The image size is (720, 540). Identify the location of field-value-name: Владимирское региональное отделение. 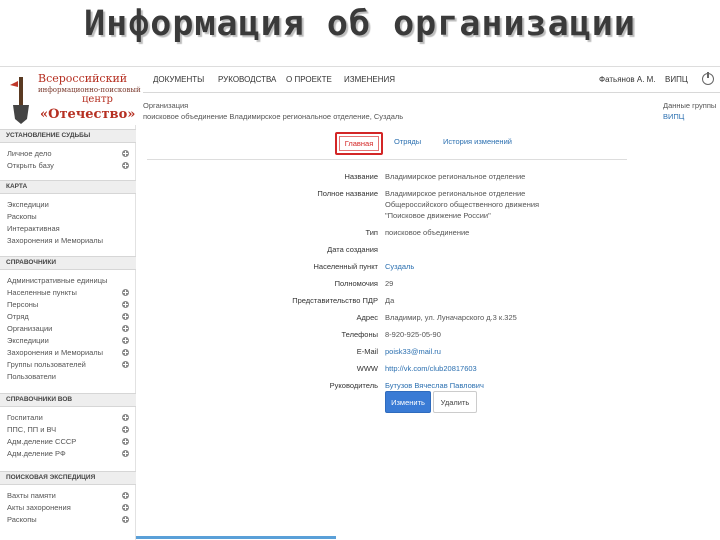
(455, 176).